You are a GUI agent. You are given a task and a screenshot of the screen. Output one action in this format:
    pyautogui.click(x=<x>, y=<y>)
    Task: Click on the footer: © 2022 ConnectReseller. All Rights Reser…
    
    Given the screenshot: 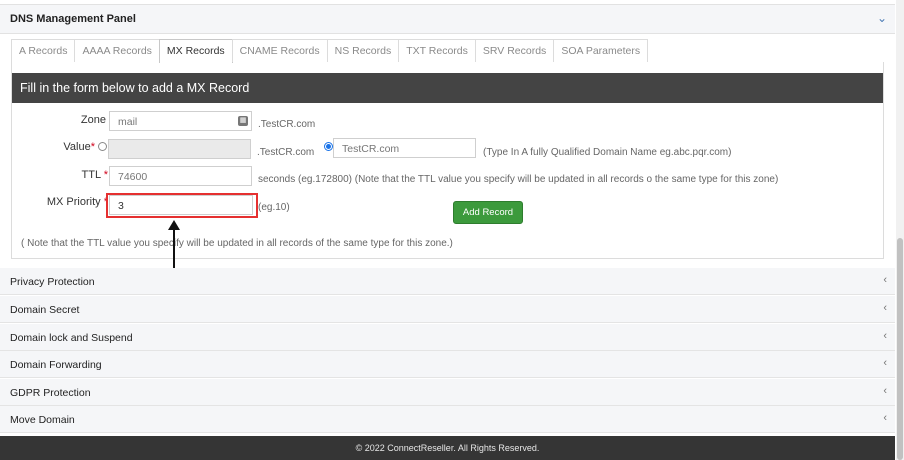 What is the action you would take?
    pyautogui.click(x=447, y=448)
    